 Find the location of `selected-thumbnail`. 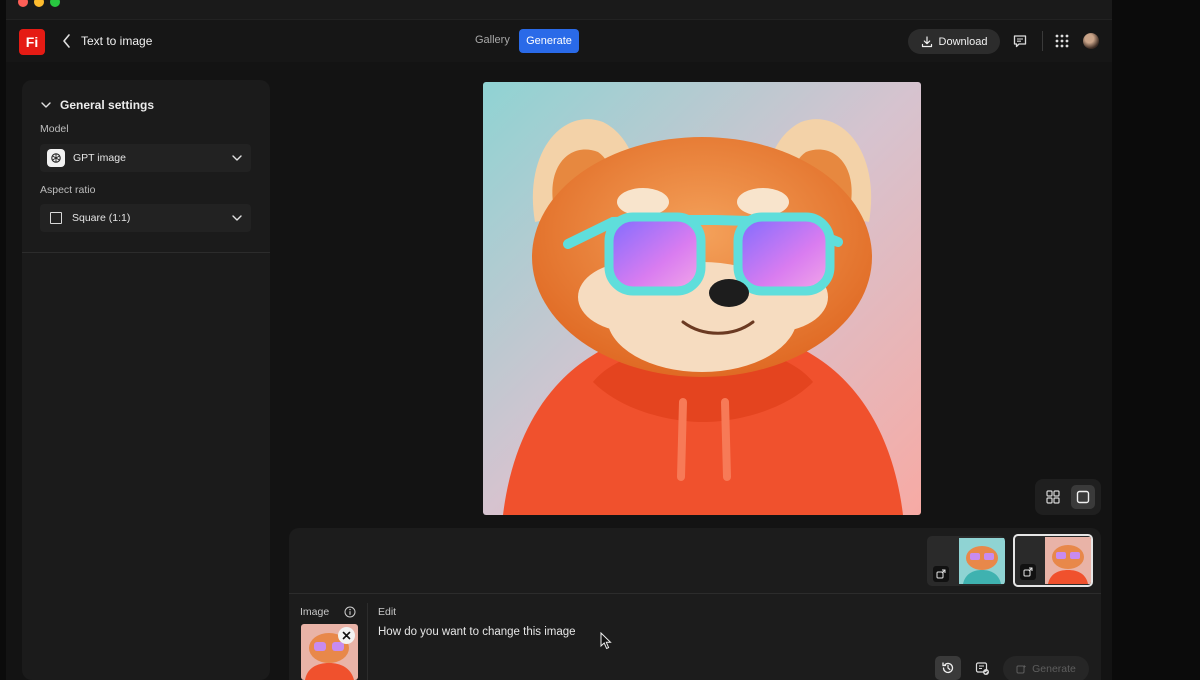

selected-thumbnail is located at coordinates (1053, 560).